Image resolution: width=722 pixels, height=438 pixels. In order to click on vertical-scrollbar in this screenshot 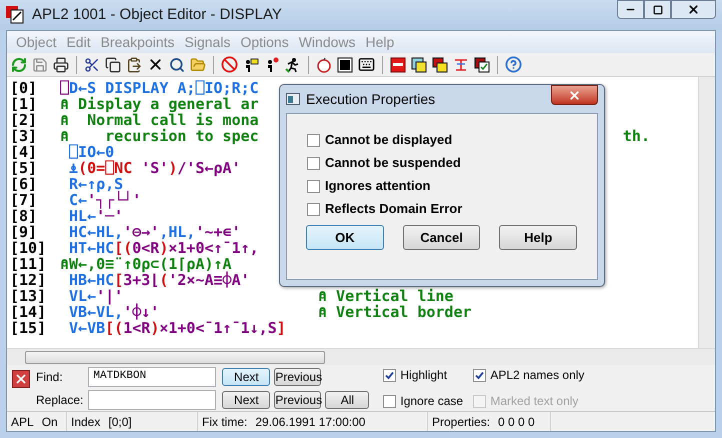, I will do `click(706, 212)`.